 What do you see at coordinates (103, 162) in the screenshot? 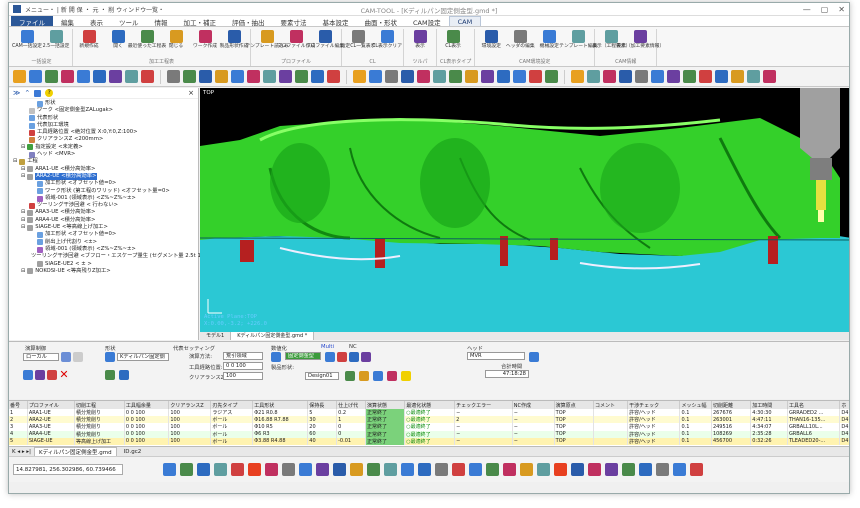
I see `tree-item: ⊟ 工程` at bounding box center [103, 162].